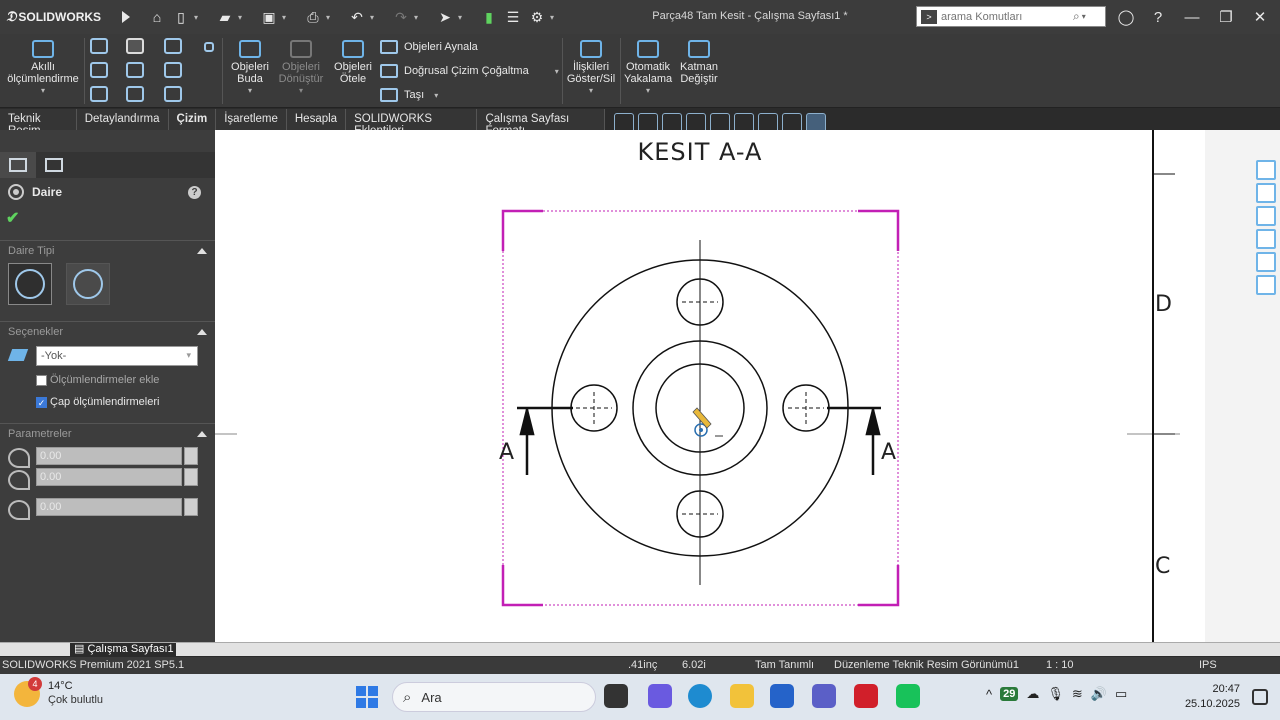  I want to click on checkbox-box, so click(41, 380).